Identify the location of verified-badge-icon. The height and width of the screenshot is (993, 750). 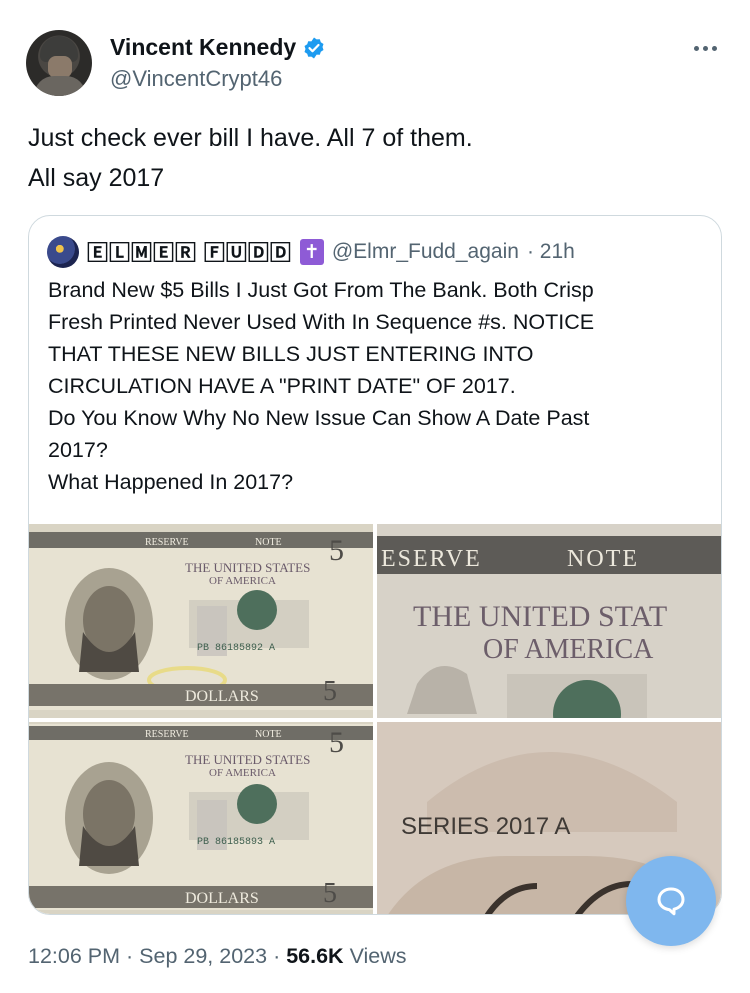
(314, 48).